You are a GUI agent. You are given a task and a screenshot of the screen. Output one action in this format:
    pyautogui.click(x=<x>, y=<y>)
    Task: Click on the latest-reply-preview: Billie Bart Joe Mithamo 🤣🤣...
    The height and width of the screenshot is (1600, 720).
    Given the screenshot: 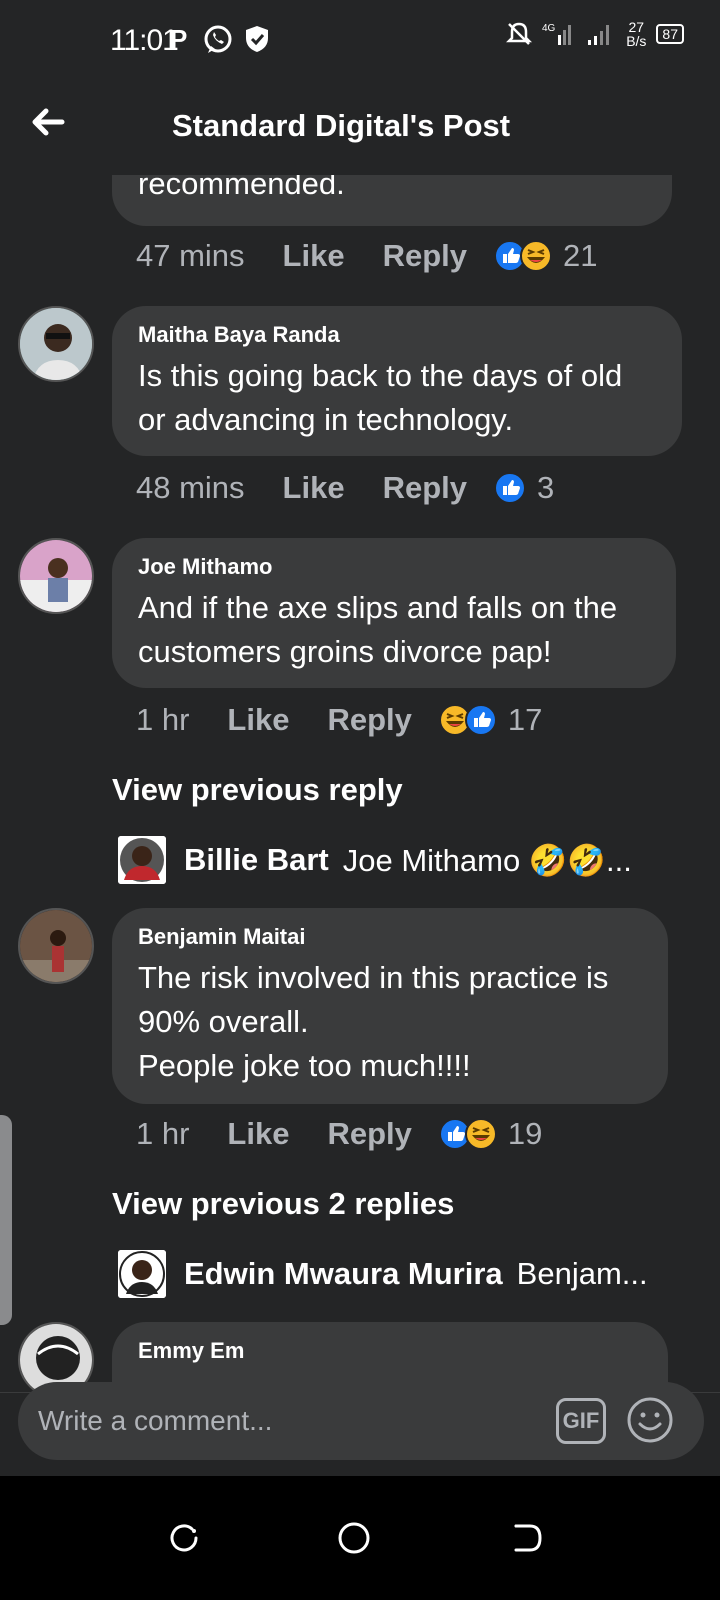 What is the action you would take?
    pyautogui.click(x=375, y=860)
    